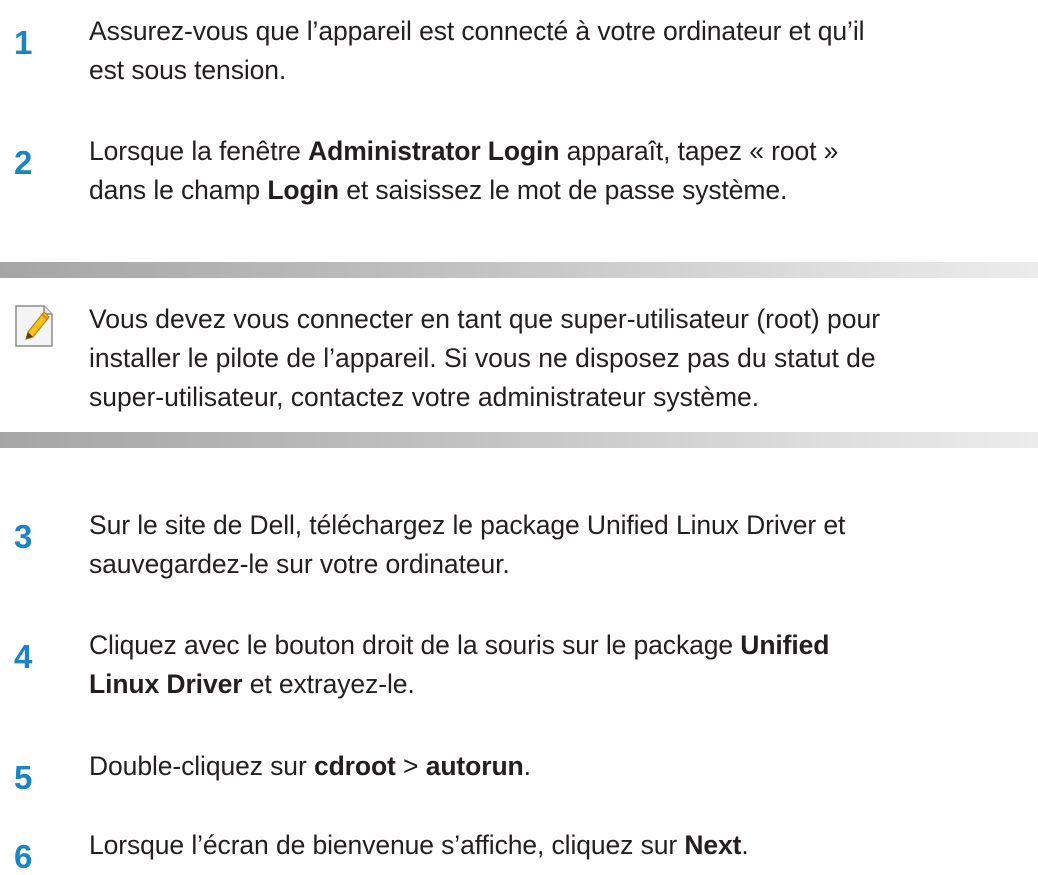 The image size is (1038, 875). What do you see at coordinates (199, 151) in the screenshot?
I see `text-run: Lorsque la fenêtre` at bounding box center [199, 151].